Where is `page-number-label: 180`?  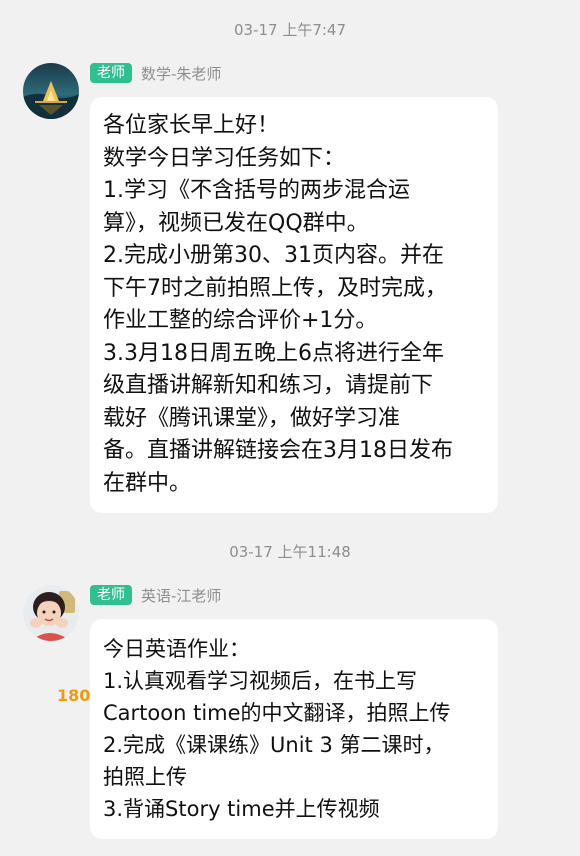
page-number-label: 180 is located at coordinates (74, 695).